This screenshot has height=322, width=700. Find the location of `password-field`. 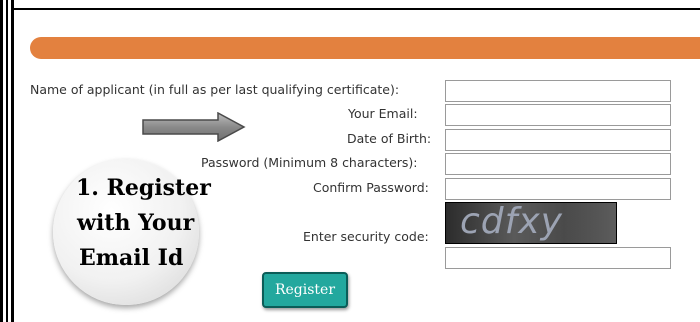

password-field is located at coordinates (558, 164).